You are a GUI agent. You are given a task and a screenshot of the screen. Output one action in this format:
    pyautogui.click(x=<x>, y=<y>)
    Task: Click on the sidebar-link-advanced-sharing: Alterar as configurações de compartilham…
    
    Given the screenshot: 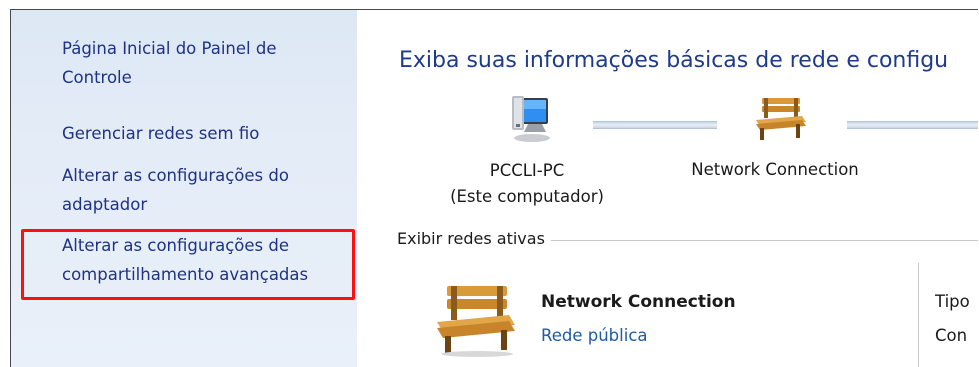 What is the action you would take?
    pyautogui.click(x=202, y=260)
    